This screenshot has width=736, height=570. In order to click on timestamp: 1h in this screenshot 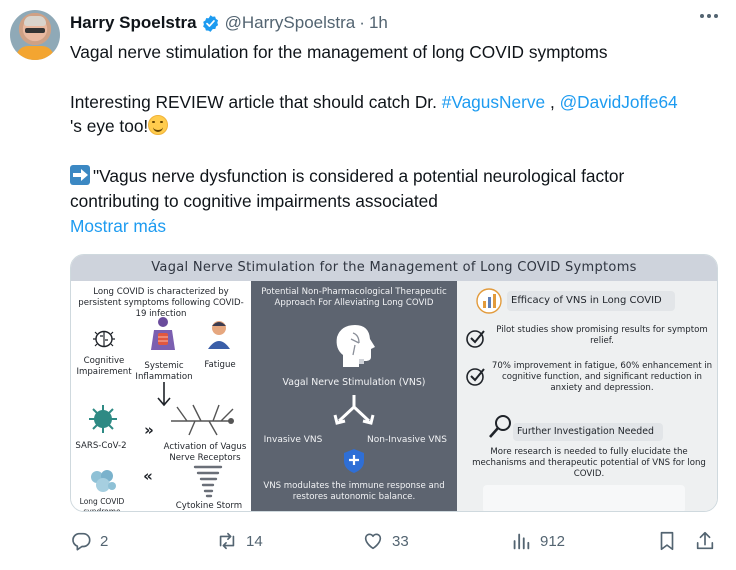, I will do `click(378, 23)`.